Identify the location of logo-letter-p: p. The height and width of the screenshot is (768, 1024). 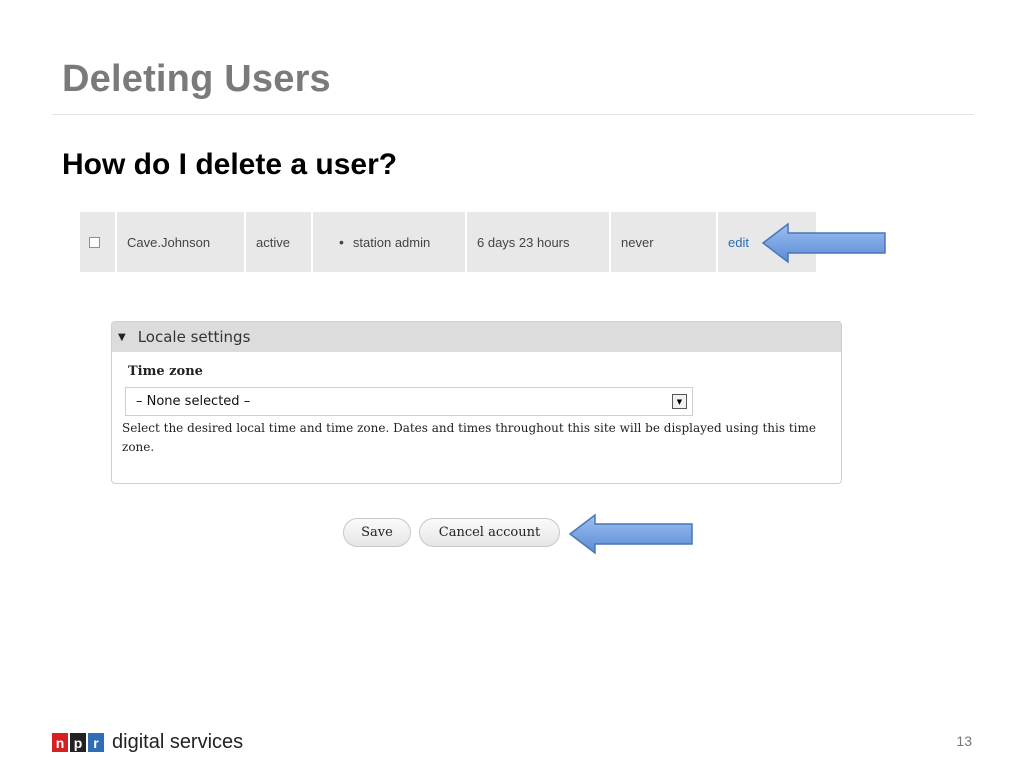
(78, 742).